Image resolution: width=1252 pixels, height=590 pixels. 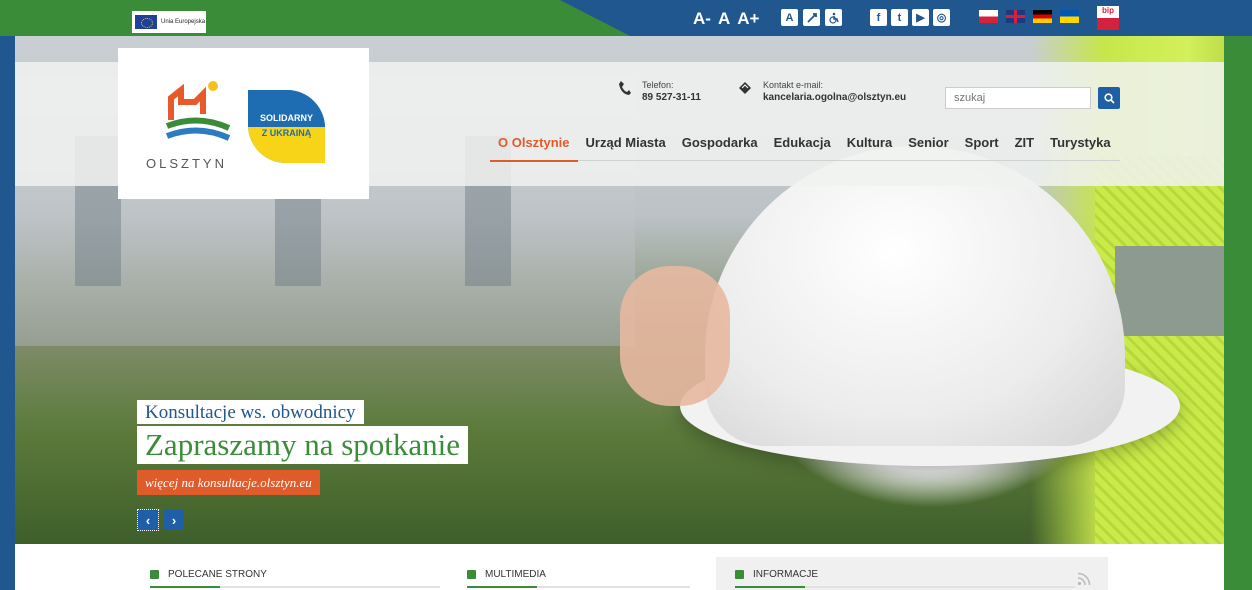 What do you see at coordinates (217, 574) in the screenshot?
I see `section-title: POLECANE STRONY` at bounding box center [217, 574].